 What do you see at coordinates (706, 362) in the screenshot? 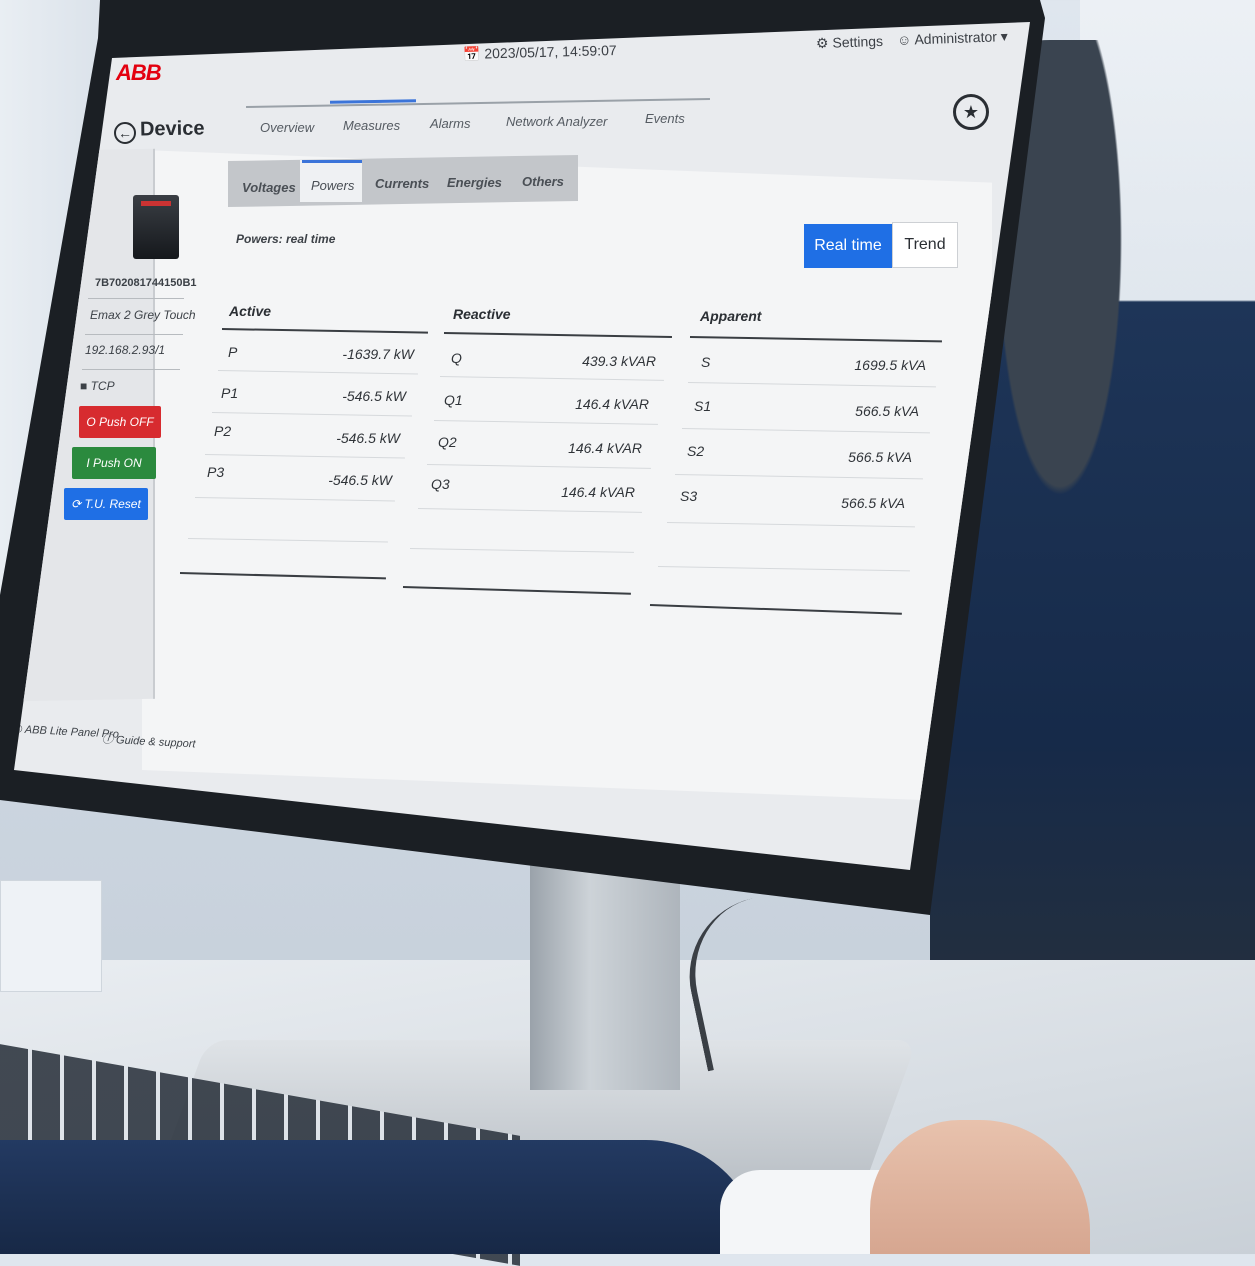
I see `cell-label: S` at bounding box center [706, 362].